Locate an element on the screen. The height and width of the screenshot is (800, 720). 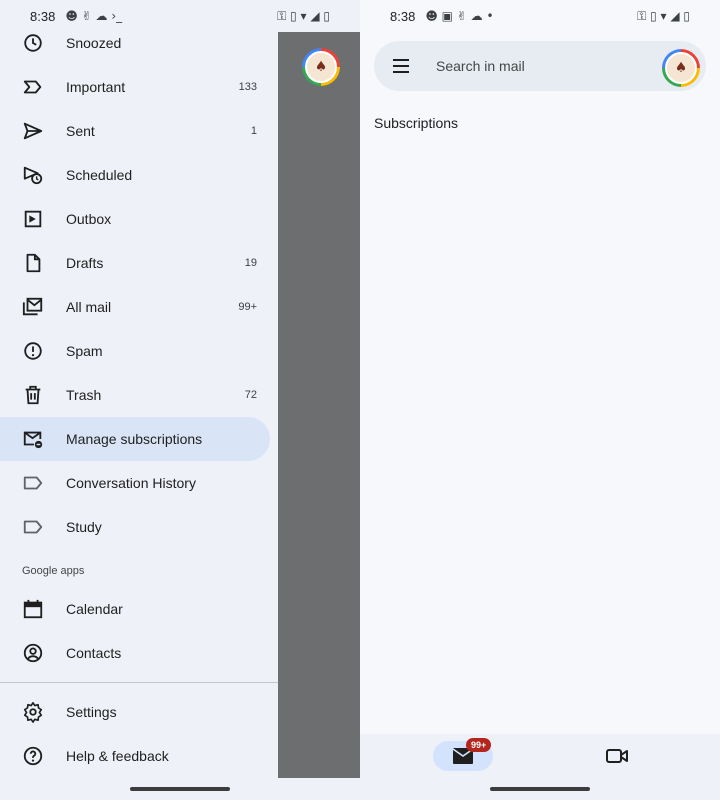
search-input: Search in mail is located at coordinates (480, 66).